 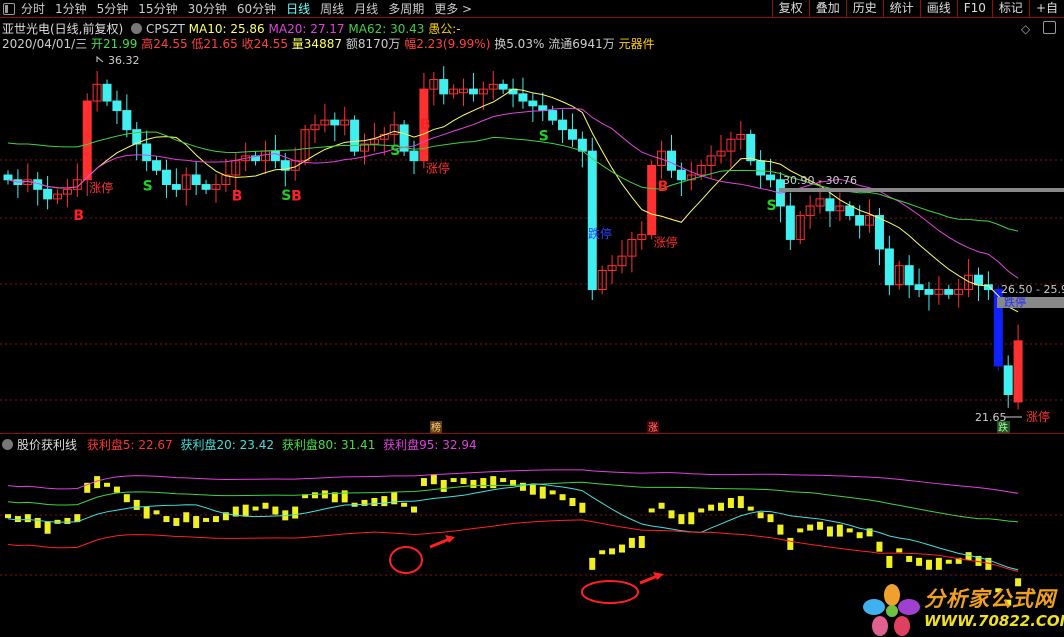 What do you see at coordinates (891, 610) in the screenshot?
I see `flower-logo-icon` at bounding box center [891, 610].